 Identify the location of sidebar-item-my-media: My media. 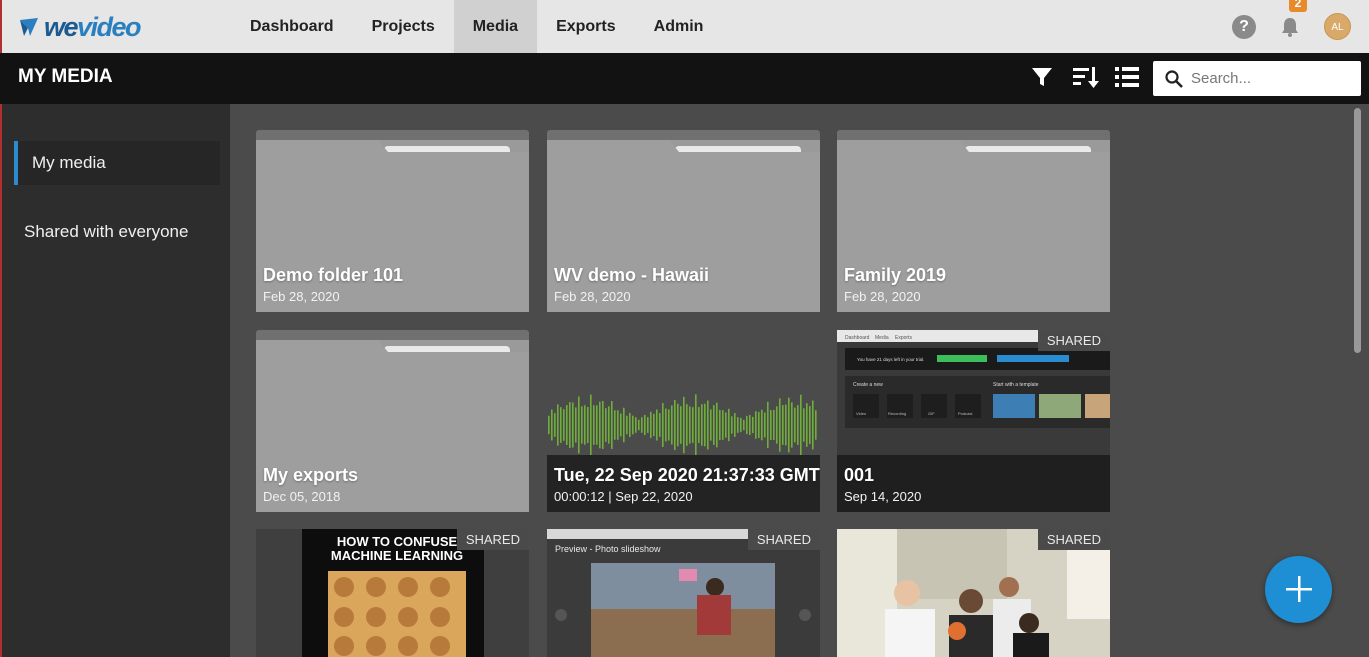
(117, 163).